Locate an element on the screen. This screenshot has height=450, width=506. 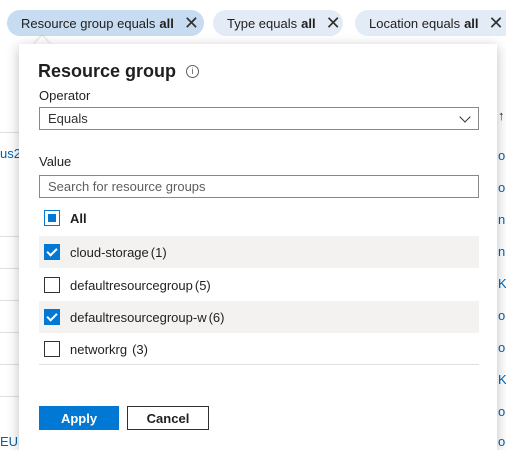
filter-pill-label: Type equals is located at coordinates (262, 23).